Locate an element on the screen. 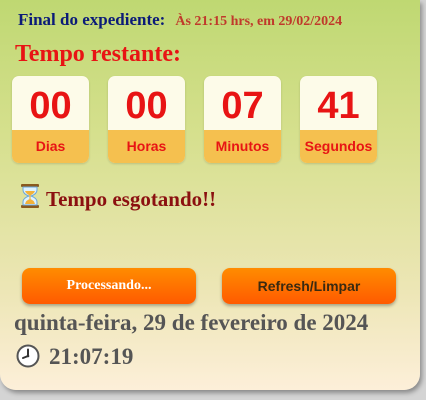 This screenshot has width=426, height=400. status-text: Tempo esgotando!! is located at coordinates (131, 199).